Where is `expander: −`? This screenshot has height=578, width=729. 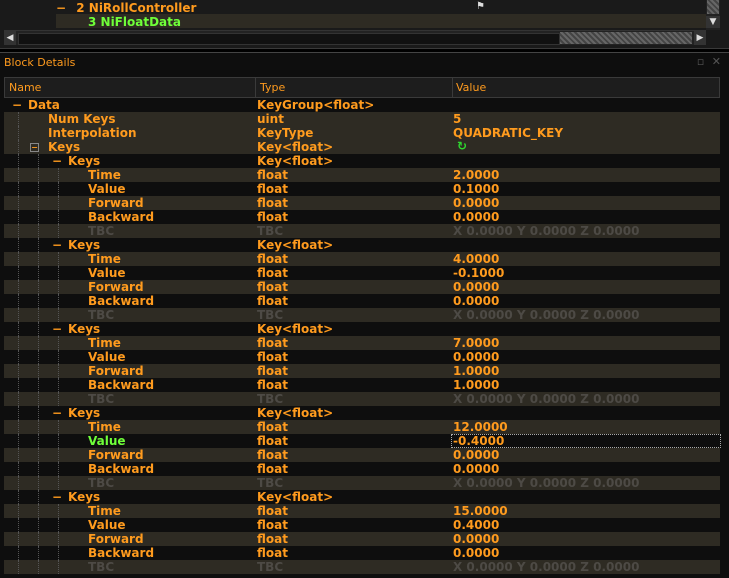
expander: − is located at coordinates (36, 147).